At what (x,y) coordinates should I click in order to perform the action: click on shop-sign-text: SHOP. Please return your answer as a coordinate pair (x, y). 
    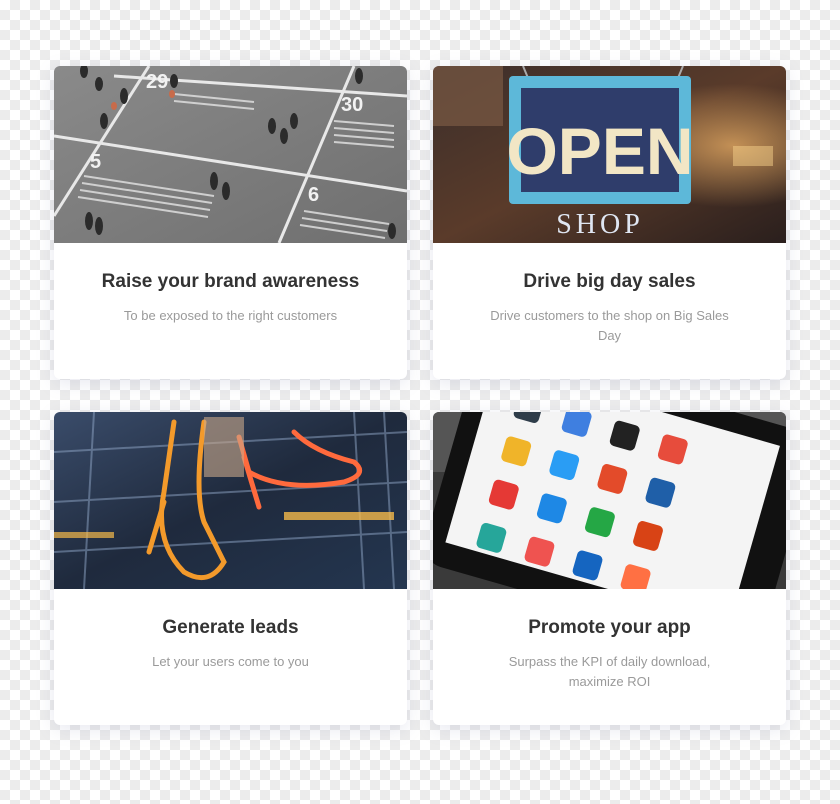
    Looking at the image, I should click on (600, 224).